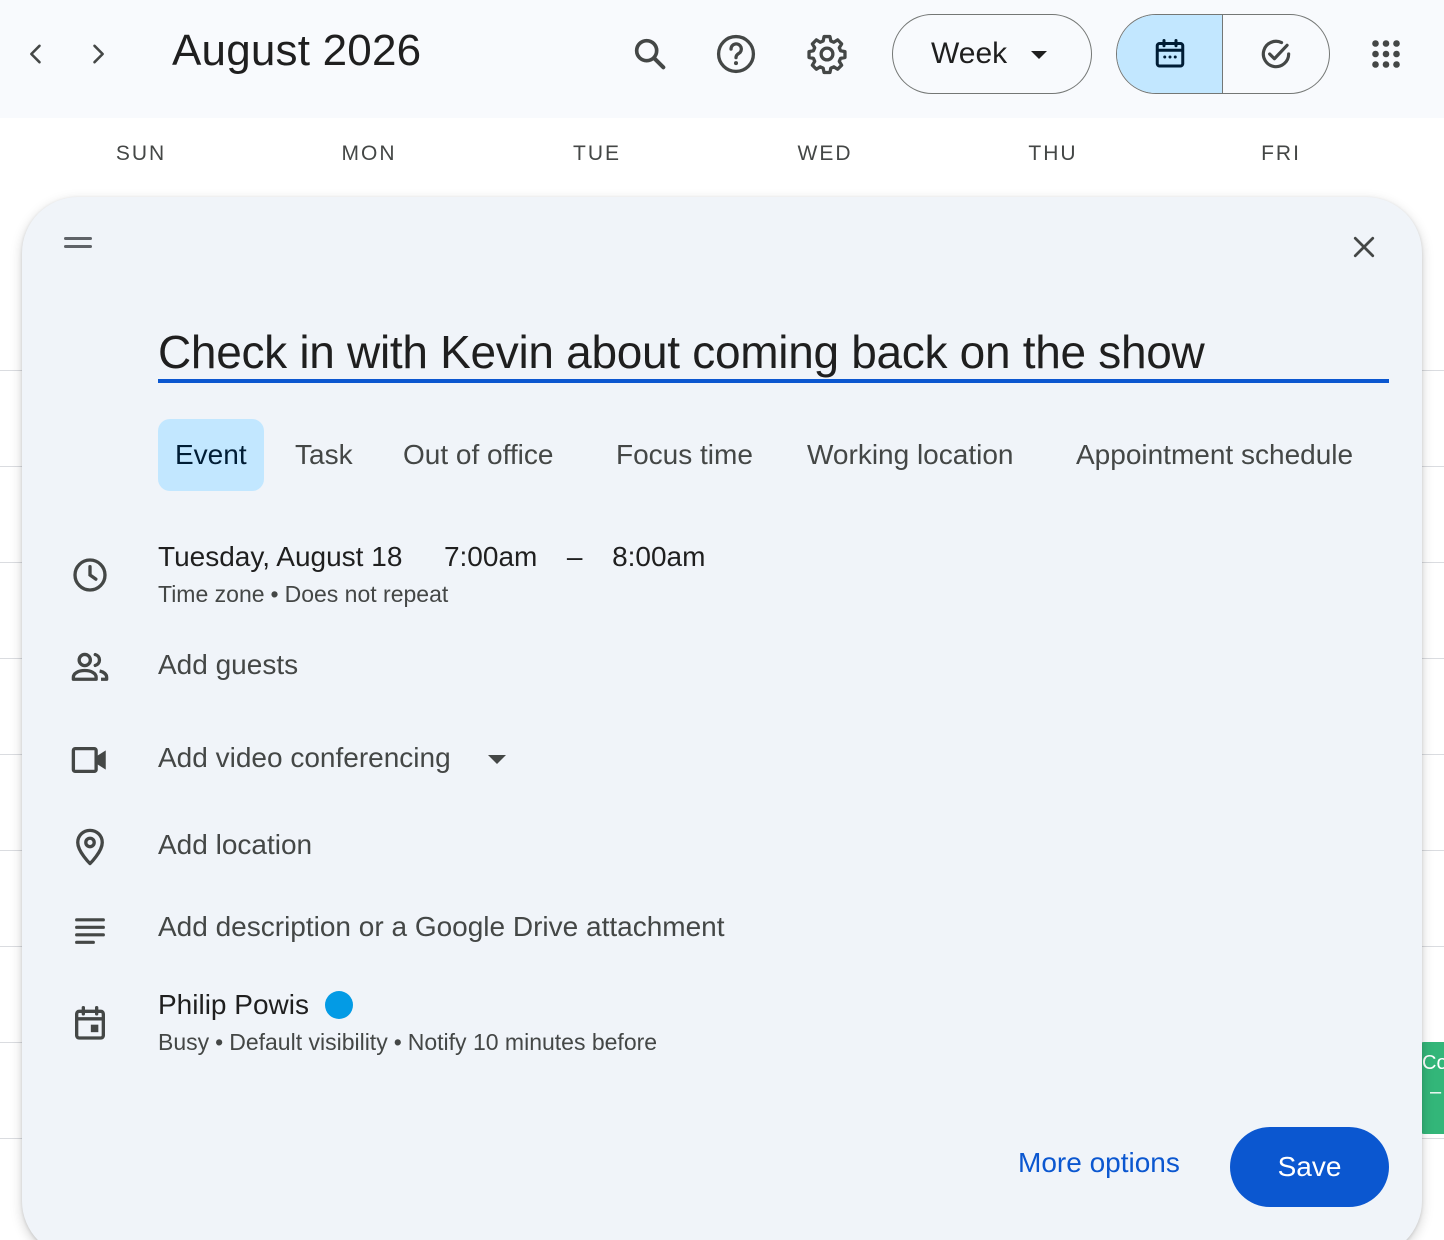  What do you see at coordinates (1309, 1167) in the screenshot?
I see `save-button: Save` at bounding box center [1309, 1167].